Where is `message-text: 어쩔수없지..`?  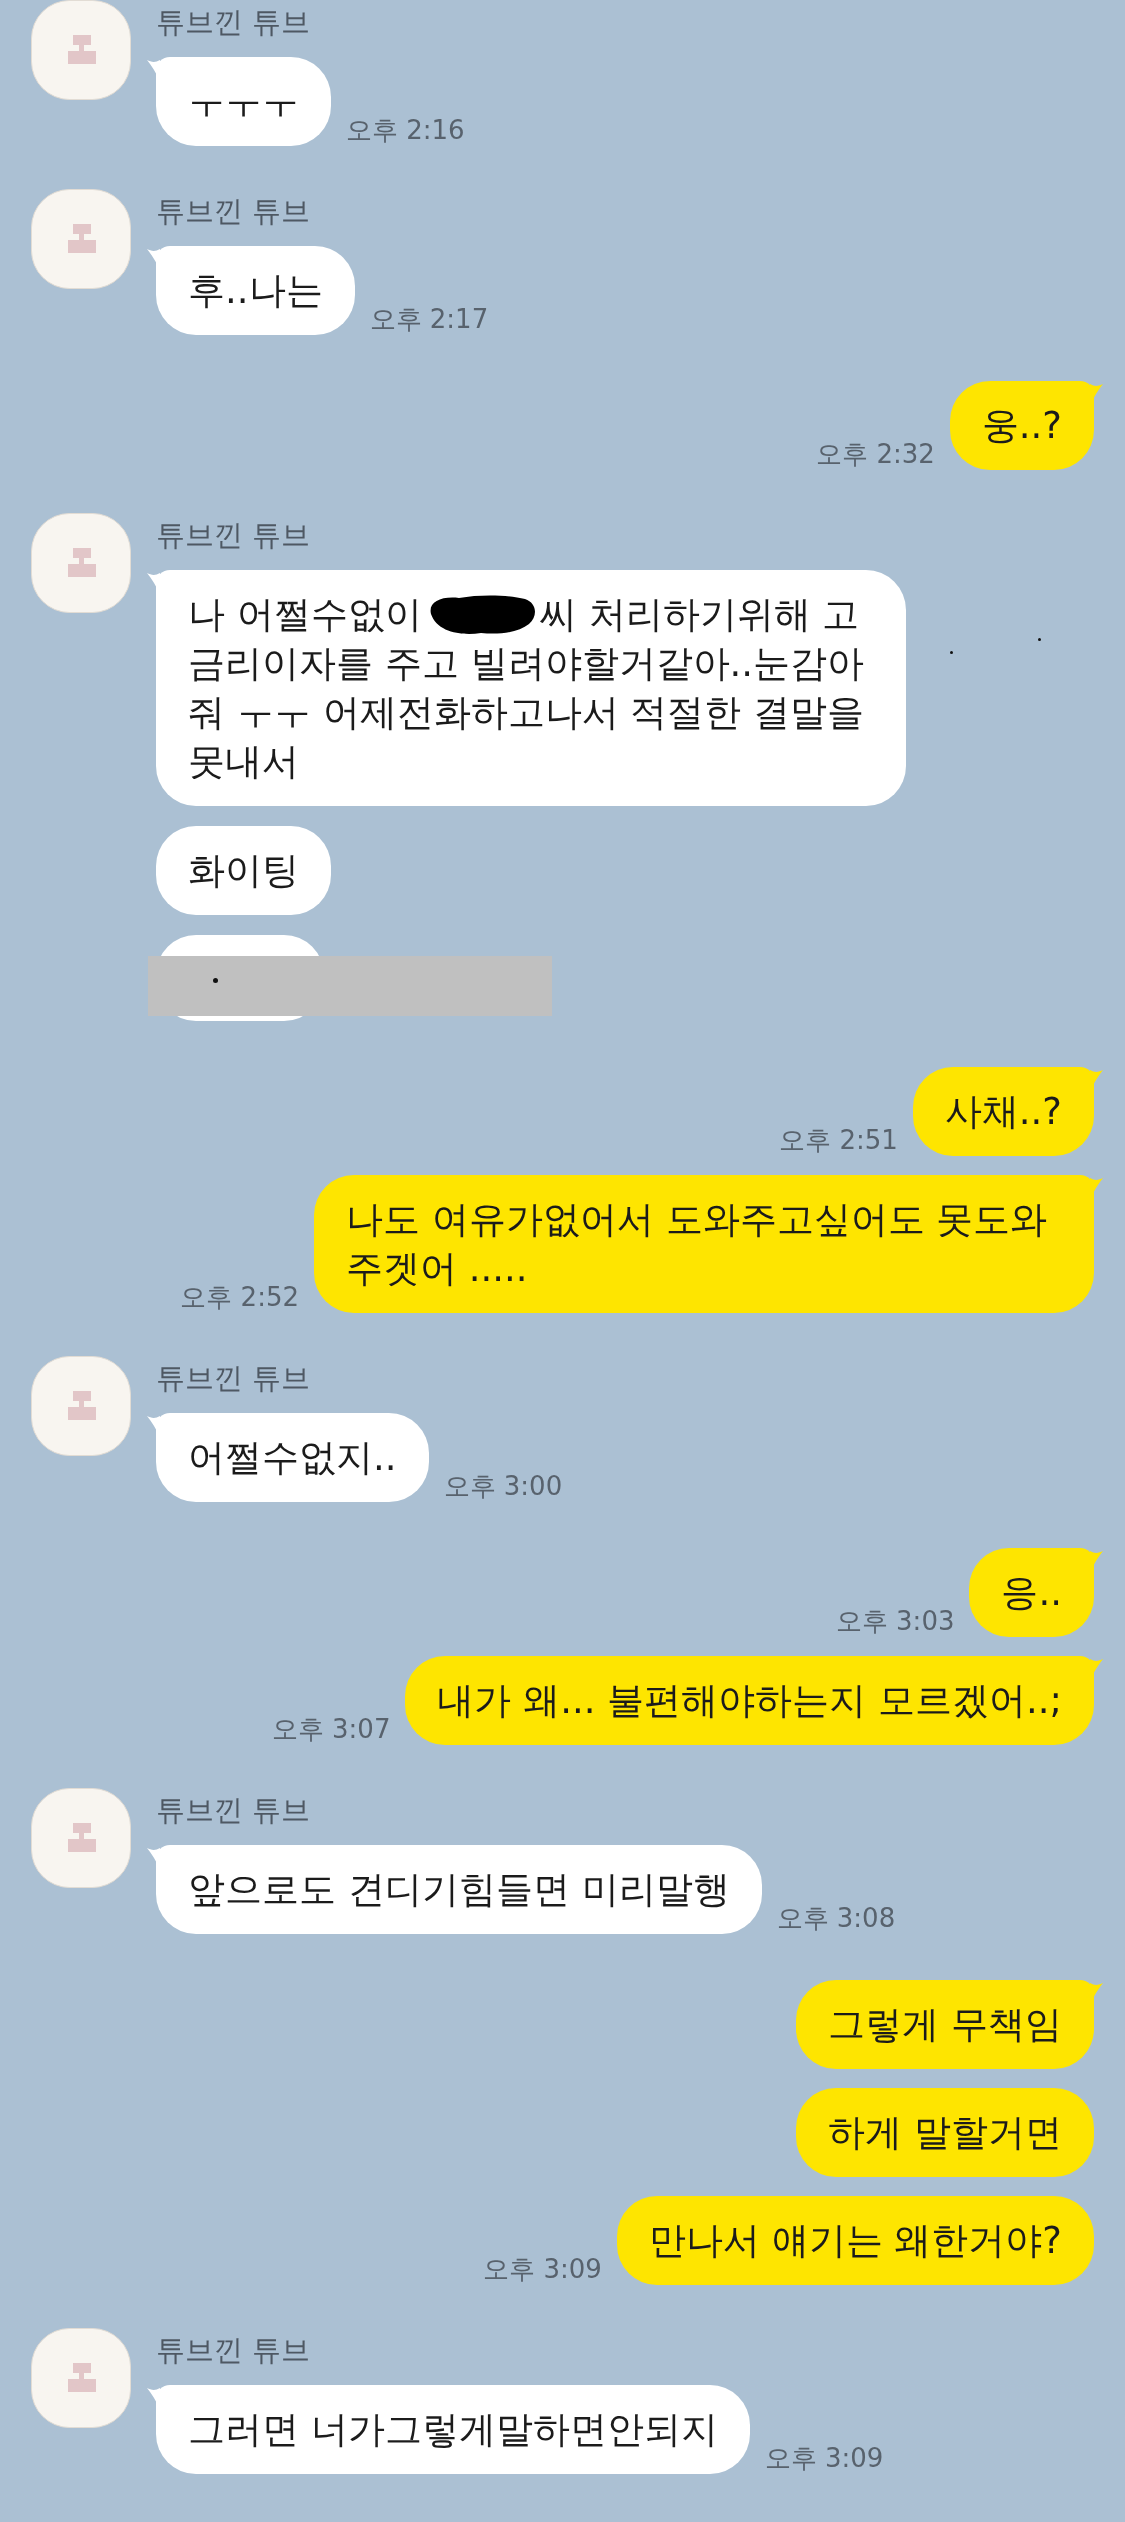
message-text: 어쩔수없지.. is located at coordinates (292, 1457).